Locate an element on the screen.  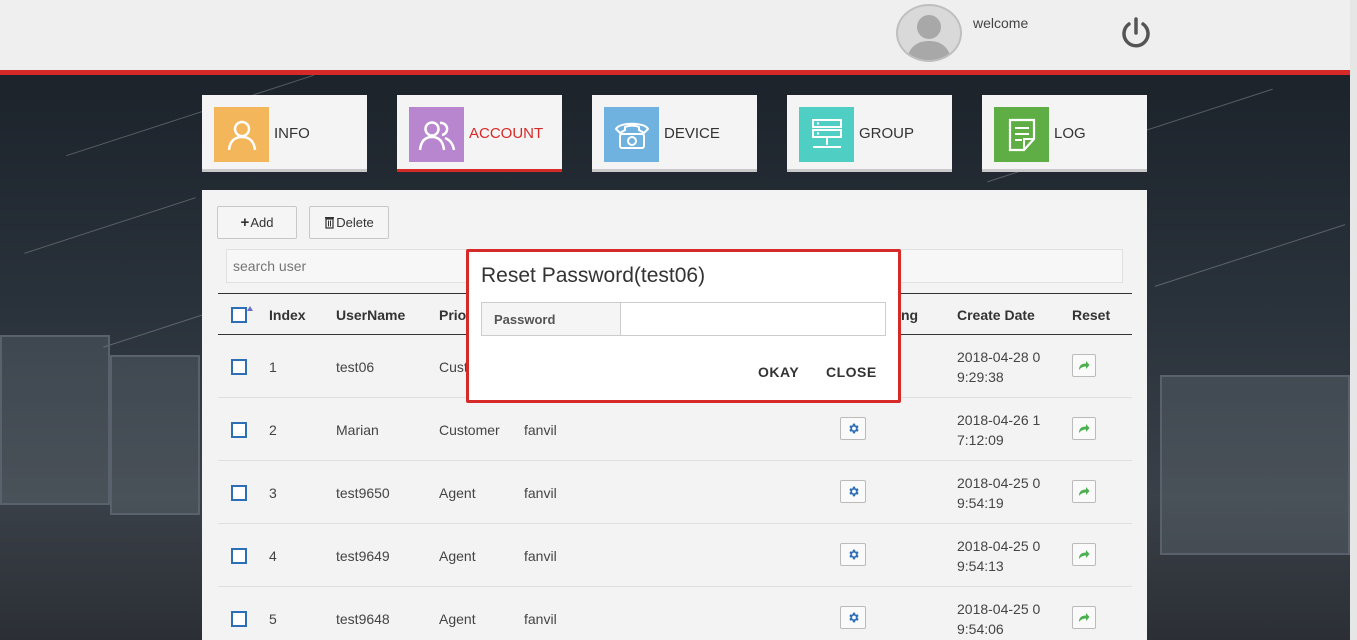
nav-label-log: LOG is located at coordinates (1070, 133).